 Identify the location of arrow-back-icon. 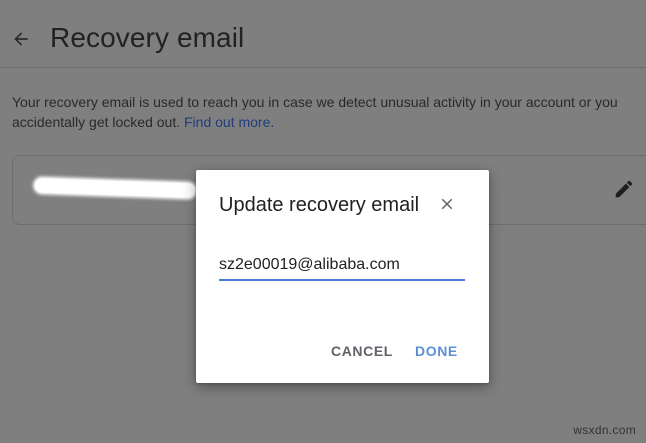
(21, 41).